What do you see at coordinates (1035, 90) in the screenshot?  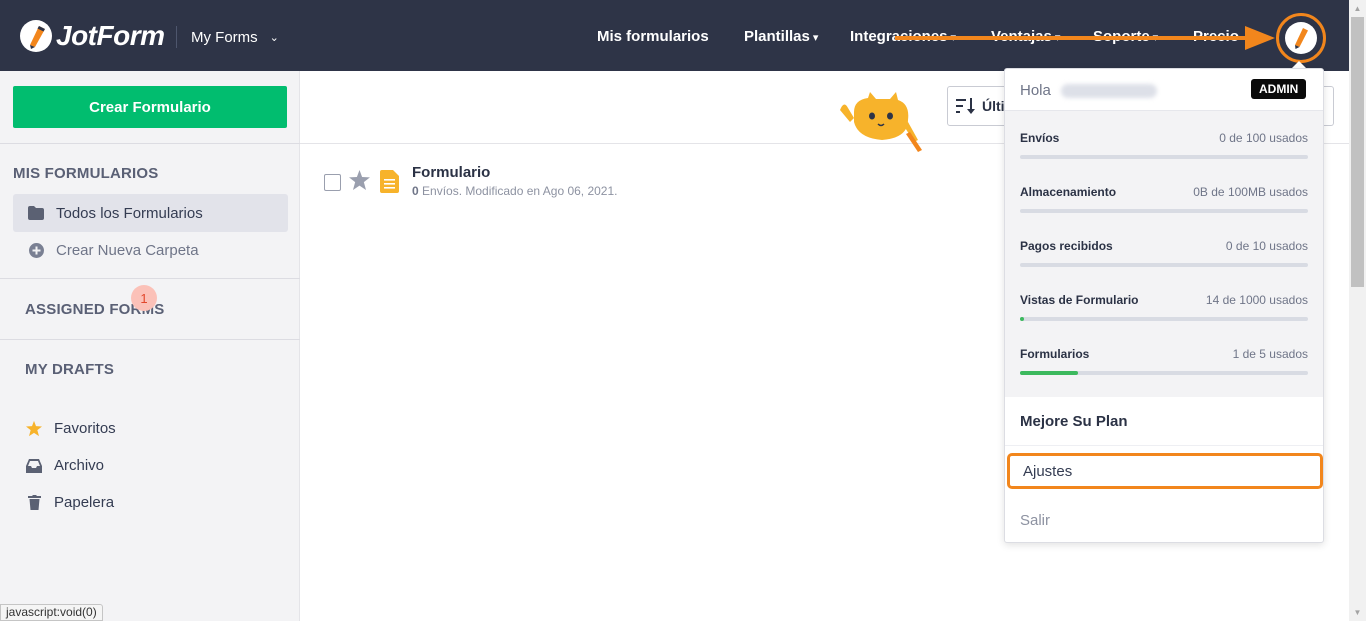 I see `greeting-text: Hola` at bounding box center [1035, 90].